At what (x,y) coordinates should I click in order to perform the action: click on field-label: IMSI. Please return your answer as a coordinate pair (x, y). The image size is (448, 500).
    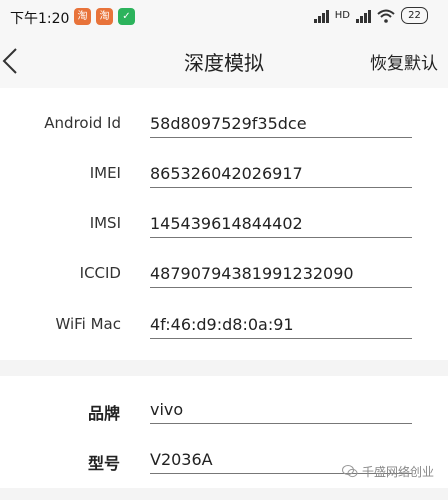
    Looking at the image, I should click on (105, 223).